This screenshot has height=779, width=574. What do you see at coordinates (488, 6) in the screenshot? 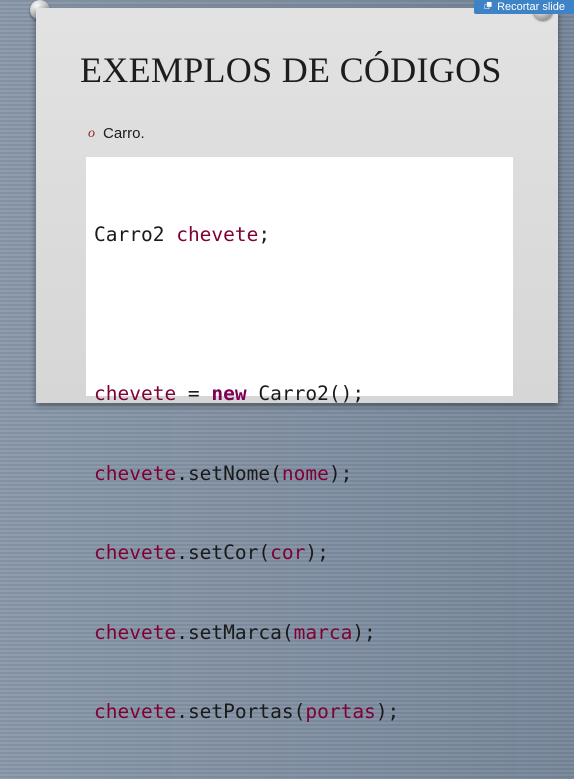
I see `crop-icon: ⮻` at bounding box center [488, 6].